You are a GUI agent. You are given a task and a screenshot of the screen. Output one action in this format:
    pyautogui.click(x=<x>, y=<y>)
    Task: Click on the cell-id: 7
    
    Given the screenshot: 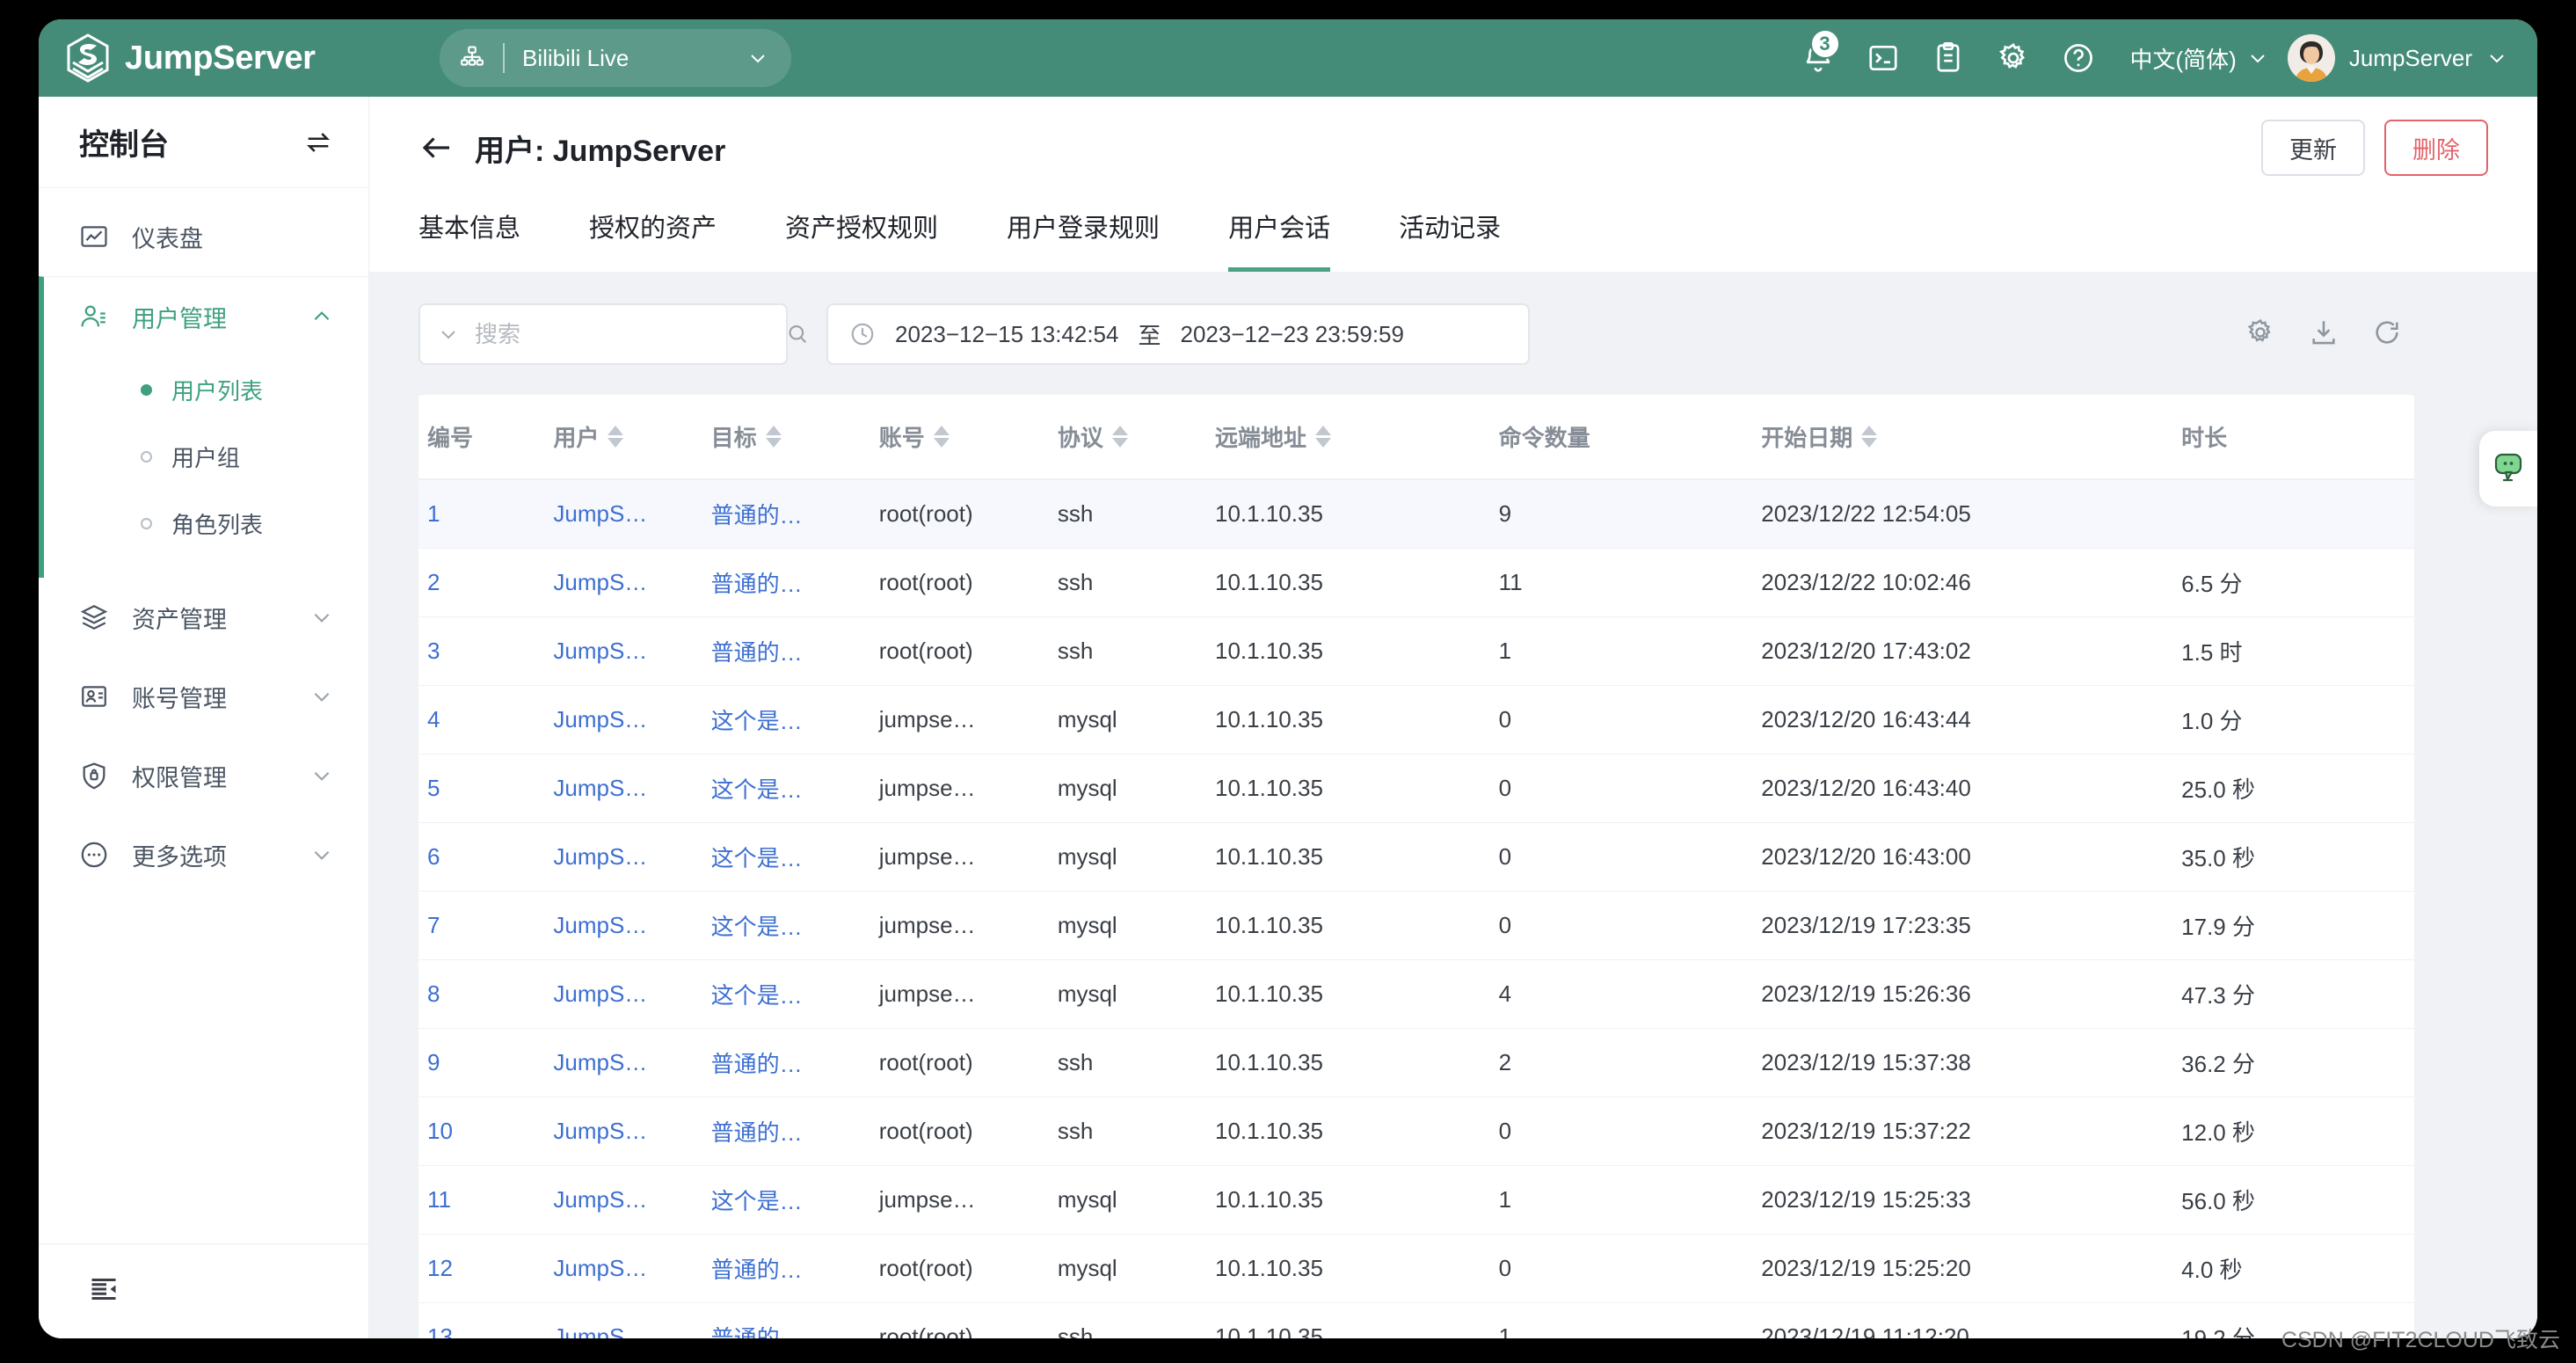 What is the action you would take?
    pyautogui.click(x=481, y=926)
    